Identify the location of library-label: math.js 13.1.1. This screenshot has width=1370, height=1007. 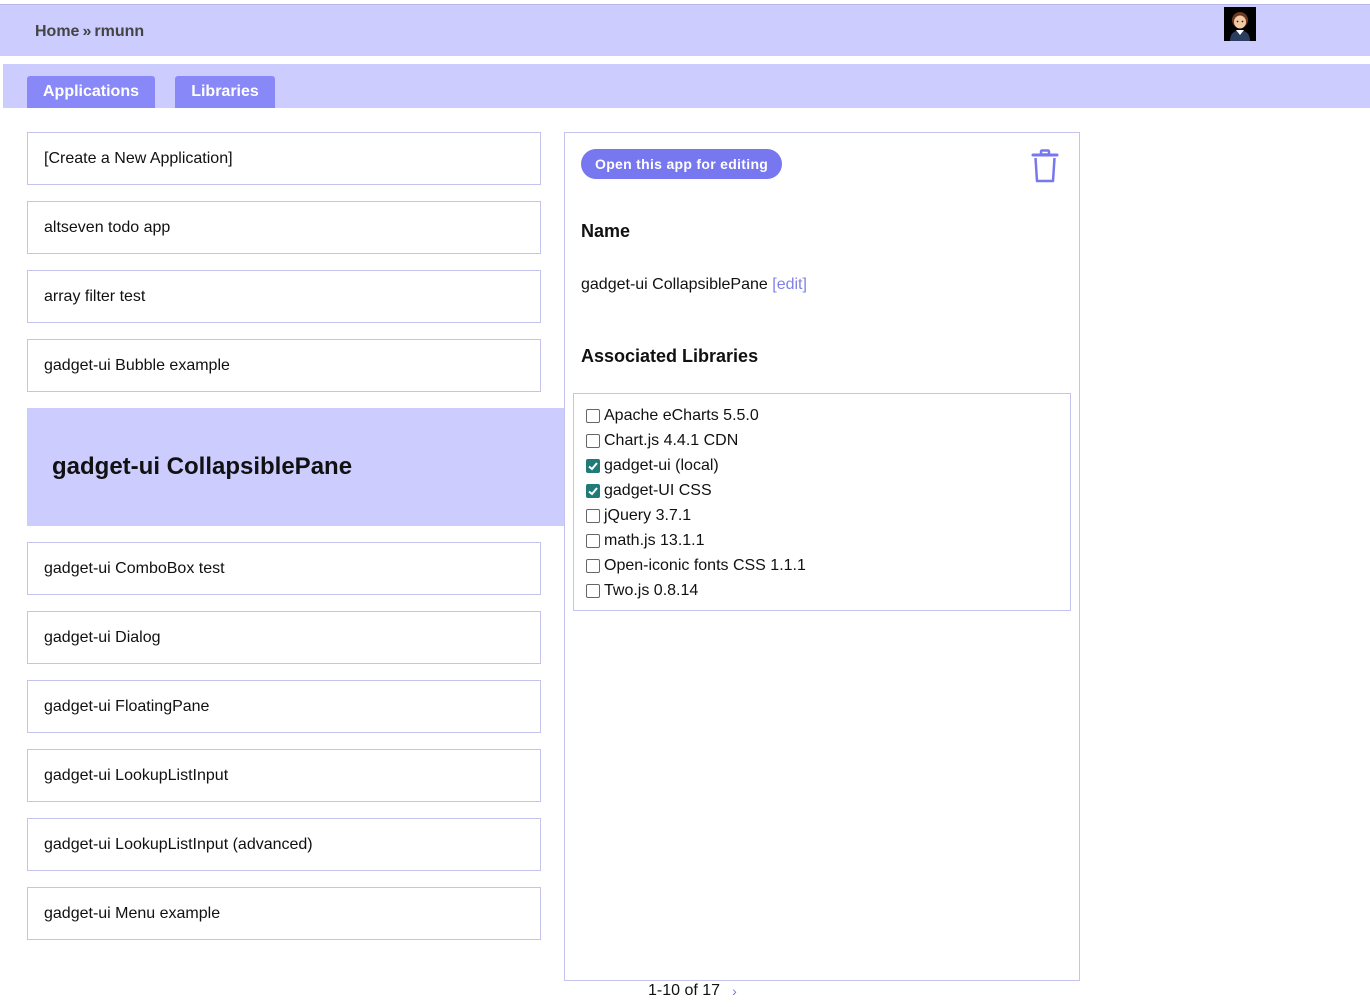
(654, 540).